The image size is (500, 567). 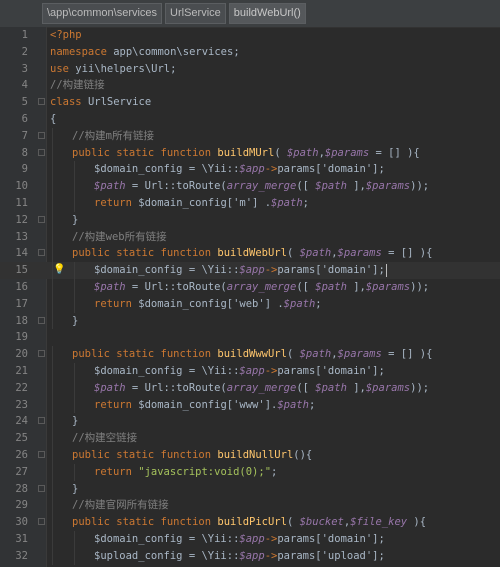 What do you see at coordinates (100, 102) in the screenshot?
I see `code-text: class UrlService` at bounding box center [100, 102].